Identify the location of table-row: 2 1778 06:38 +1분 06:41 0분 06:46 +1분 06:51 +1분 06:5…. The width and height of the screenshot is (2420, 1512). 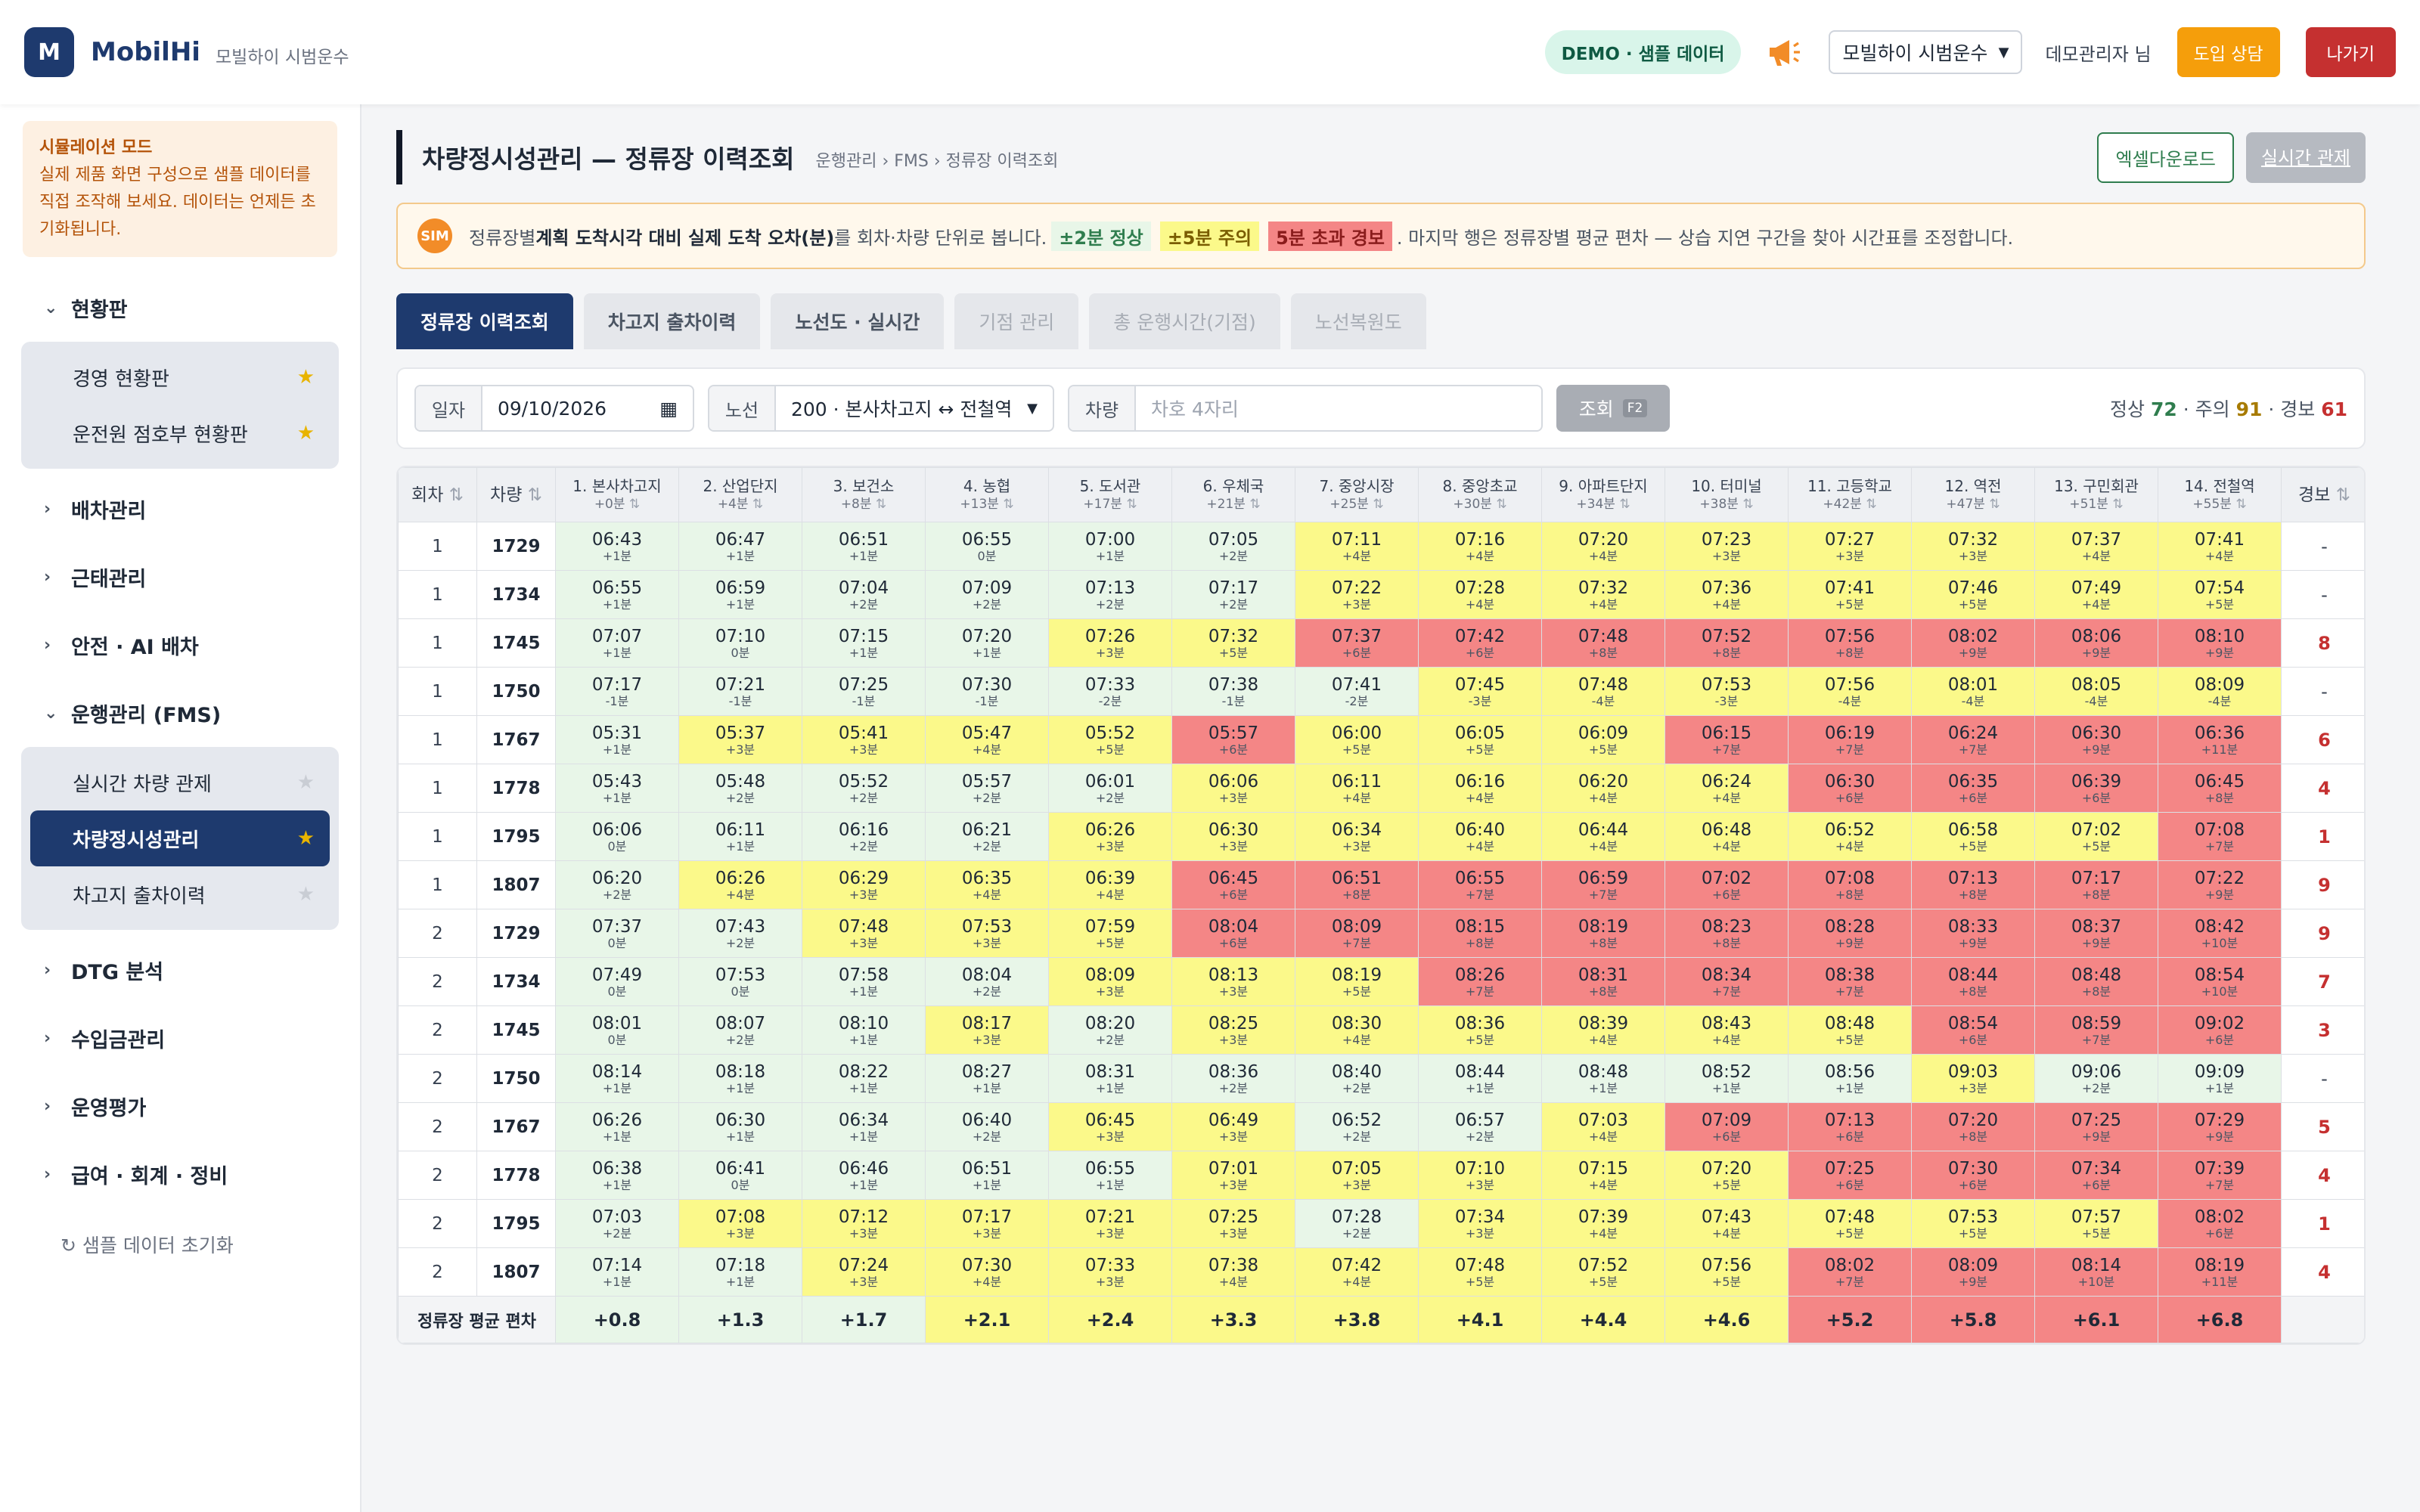
(1381, 1175).